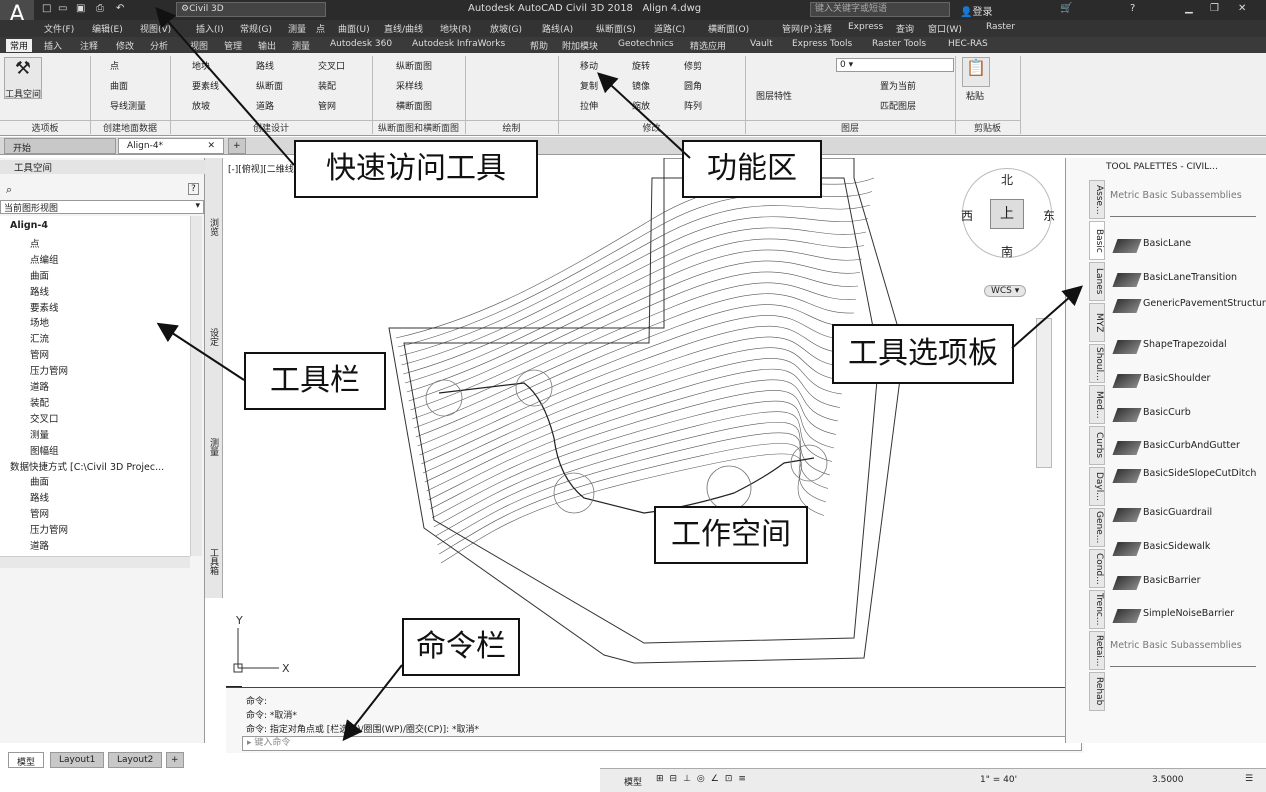 The width and height of the screenshot is (1266, 792). Describe the element at coordinates (898, 105) in the screenshot. I see `layer-tool-2: 匹配图层` at that location.